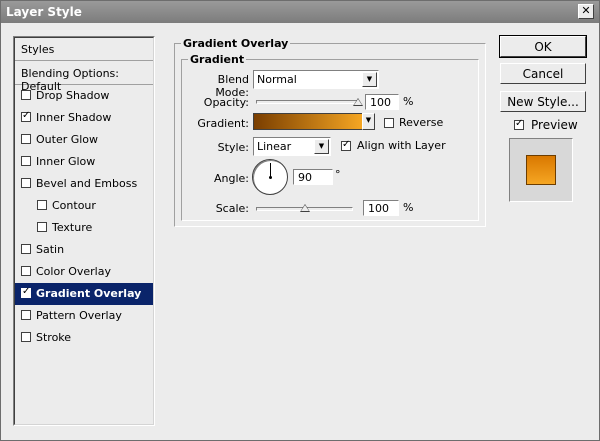 This screenshot has height=441, width=600. I want to click on style-label: Style:, so click(233, 147).